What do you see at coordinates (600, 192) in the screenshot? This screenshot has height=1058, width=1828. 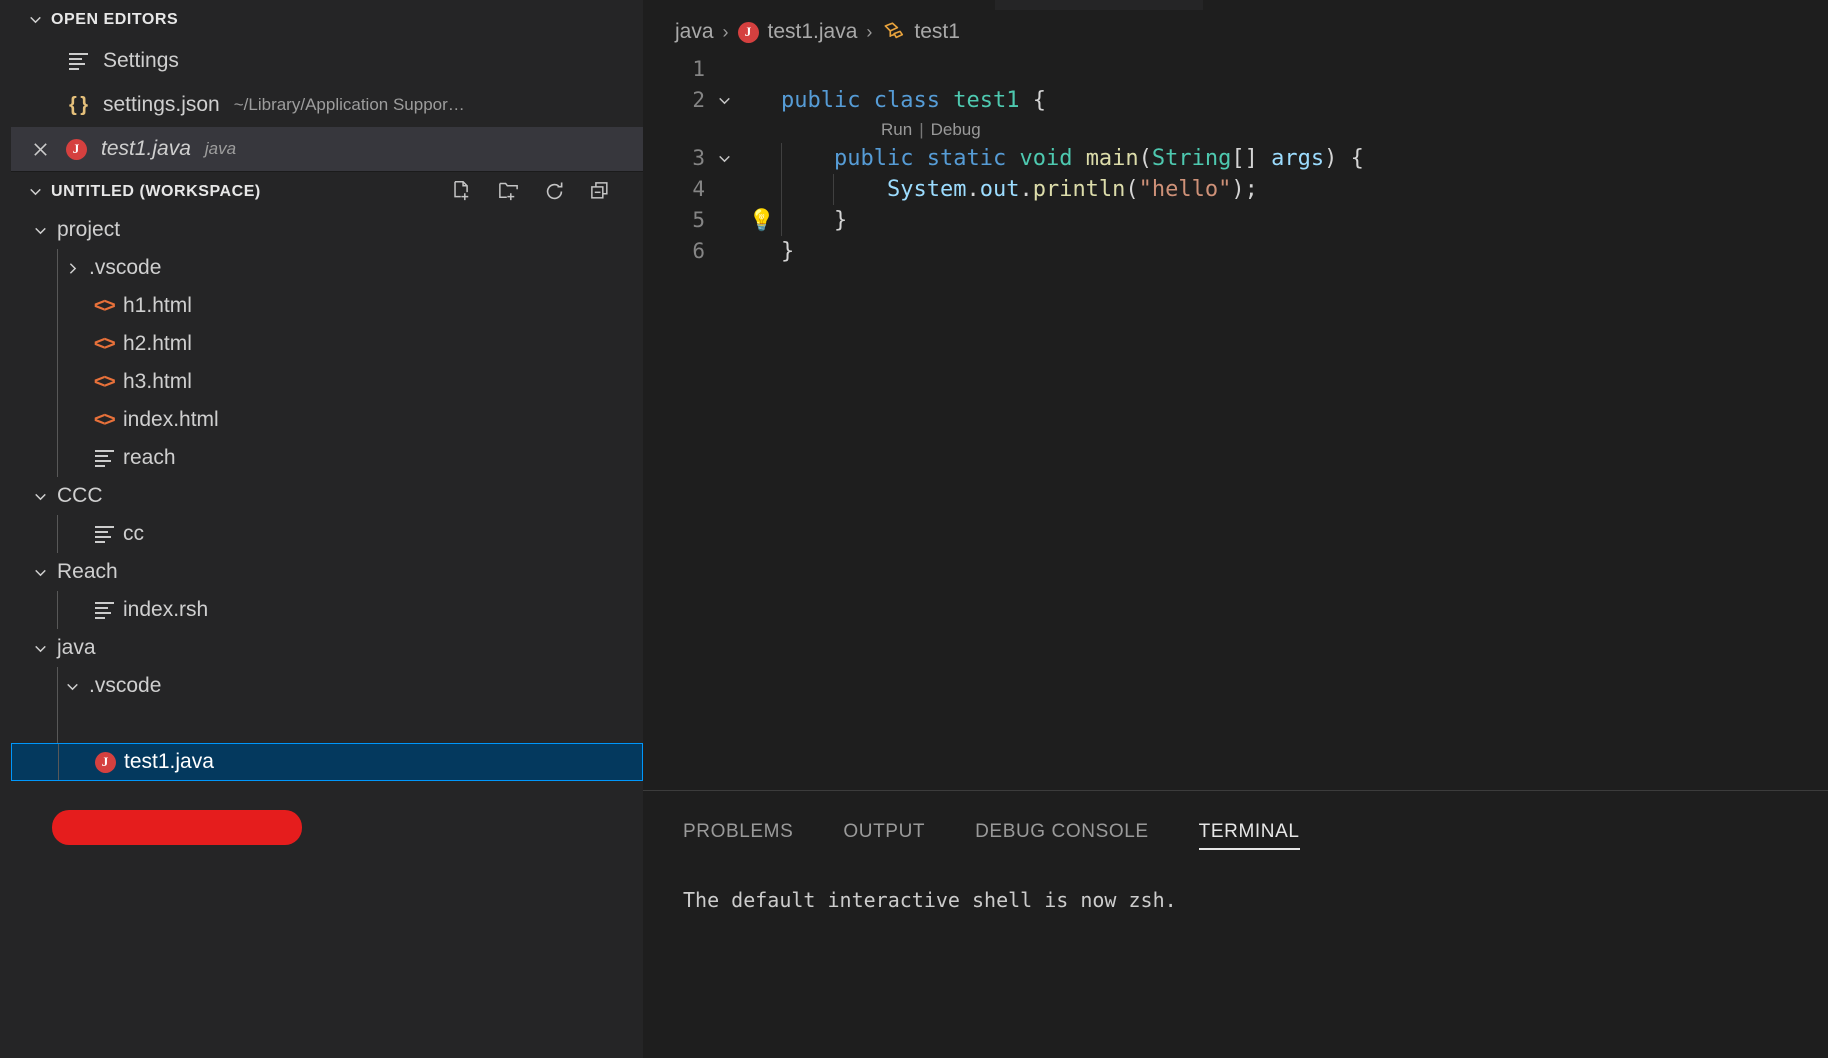 I see `collapse-all-icon` at bounding box center [600, 192].